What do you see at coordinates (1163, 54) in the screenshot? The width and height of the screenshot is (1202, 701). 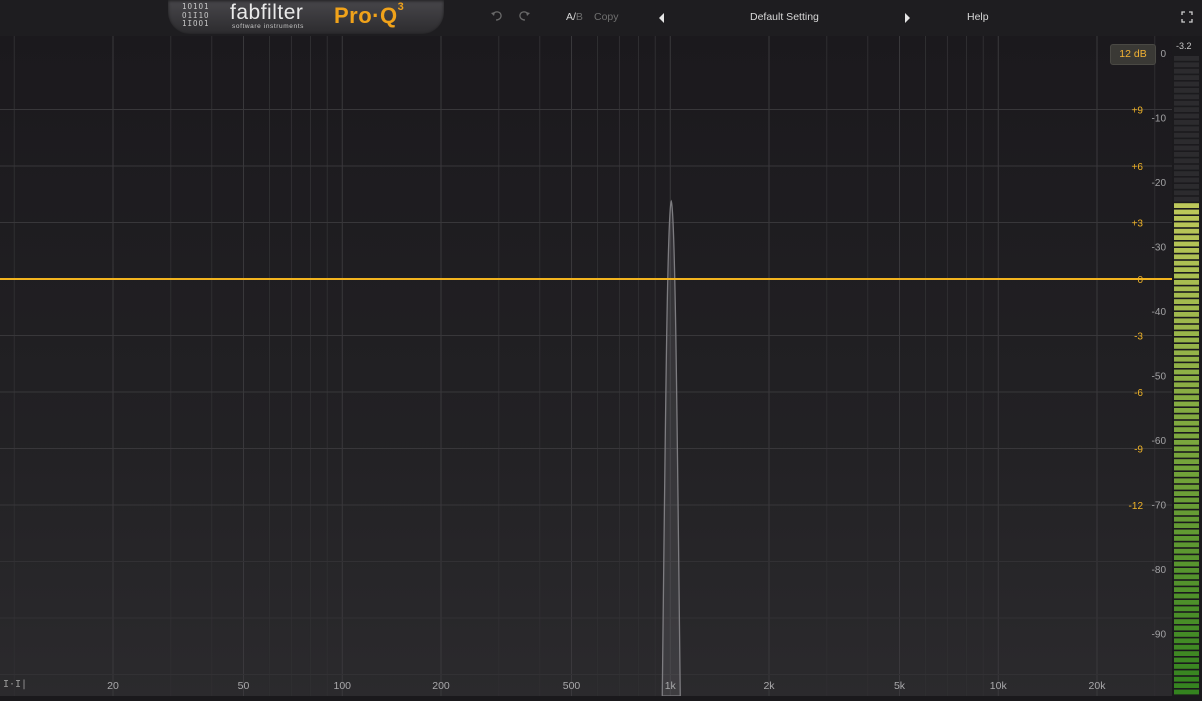 I see `spectrum-db-label: 0` at bounding box center [1163, 54].